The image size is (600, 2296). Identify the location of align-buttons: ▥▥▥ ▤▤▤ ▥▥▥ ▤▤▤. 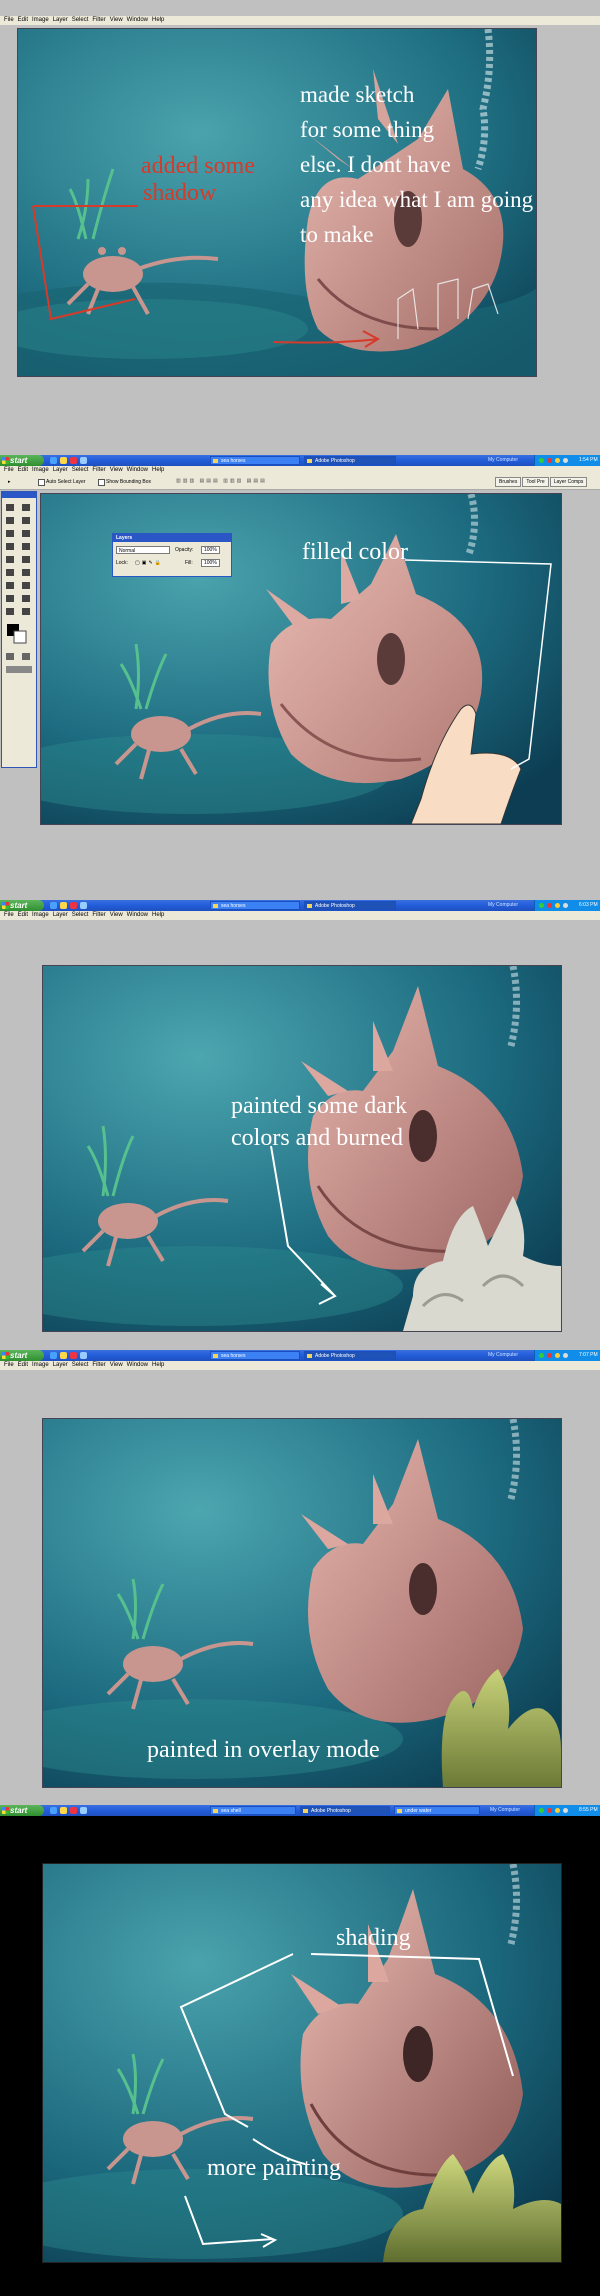
(221, 481).